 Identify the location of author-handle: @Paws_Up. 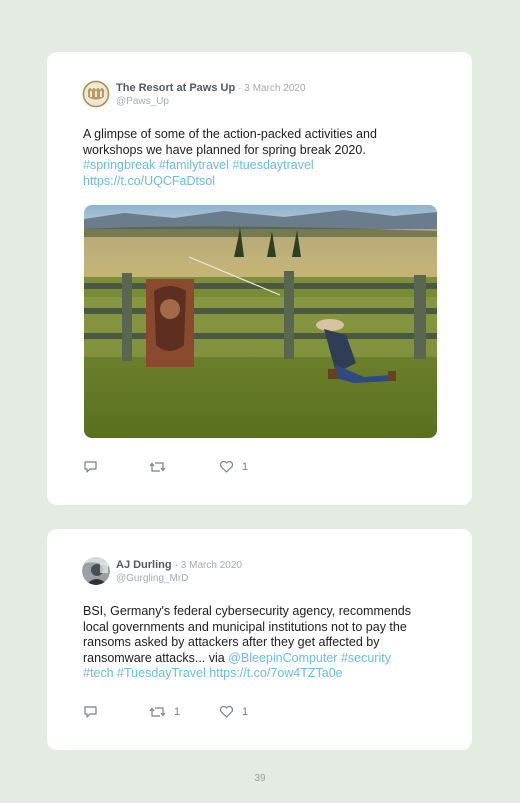
(142, 101).